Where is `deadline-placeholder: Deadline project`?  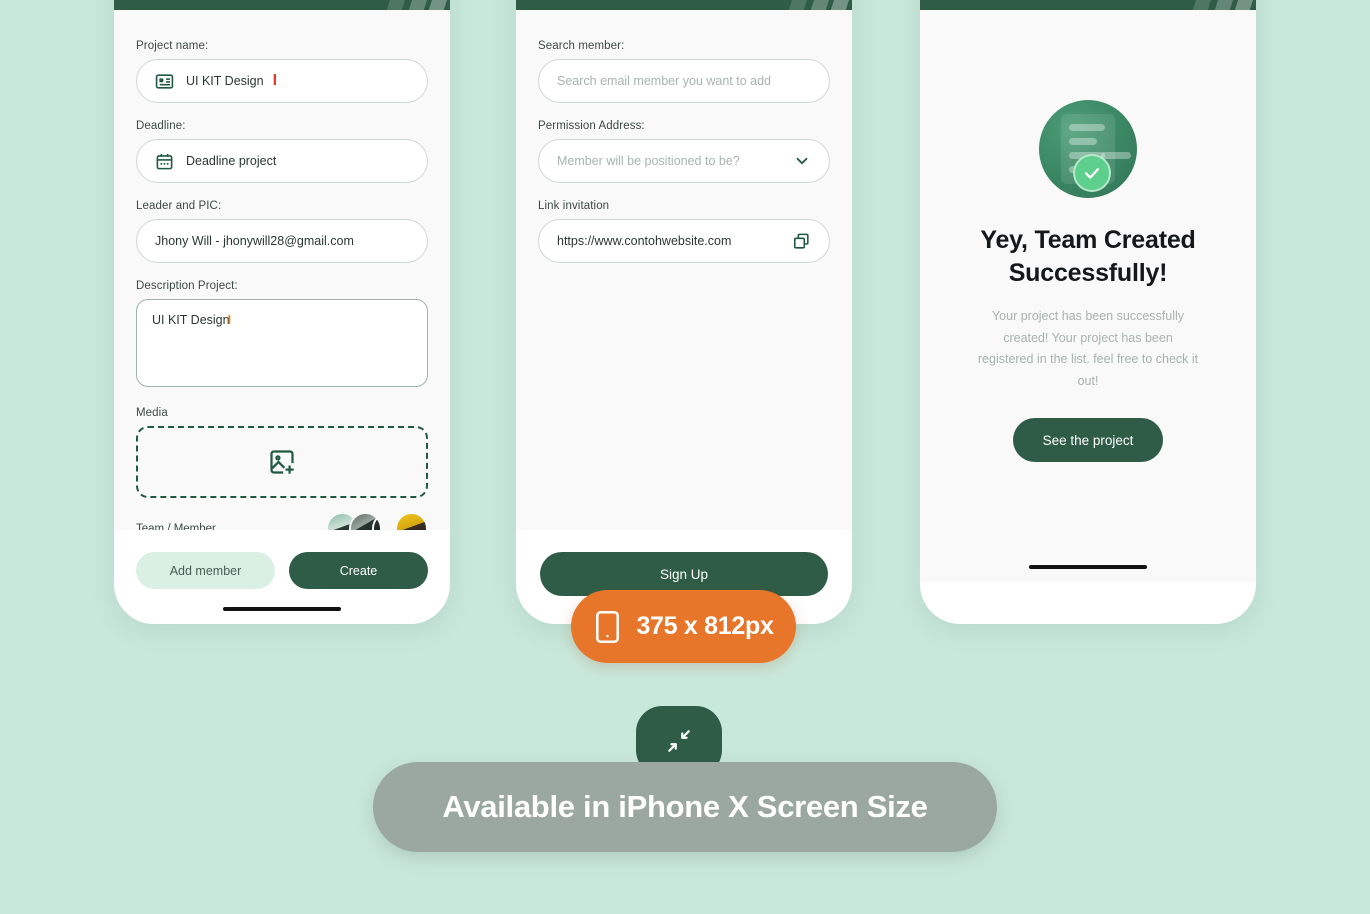 deadline-placeholder: Deadline project is located at coordinates (231, 161).